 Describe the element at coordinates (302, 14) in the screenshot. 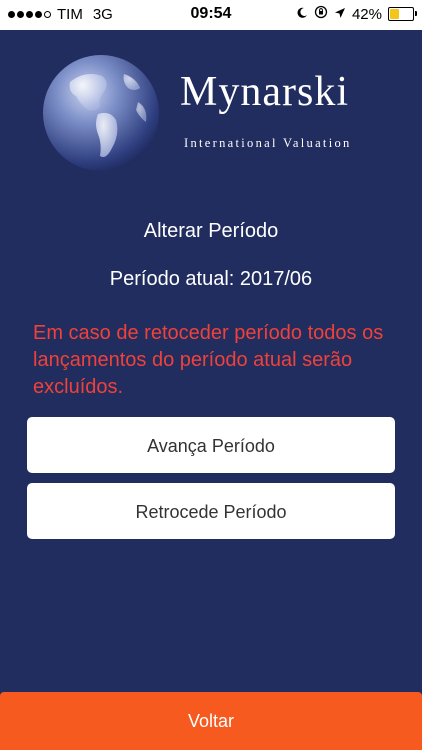

I see `moon-icon` at that location.